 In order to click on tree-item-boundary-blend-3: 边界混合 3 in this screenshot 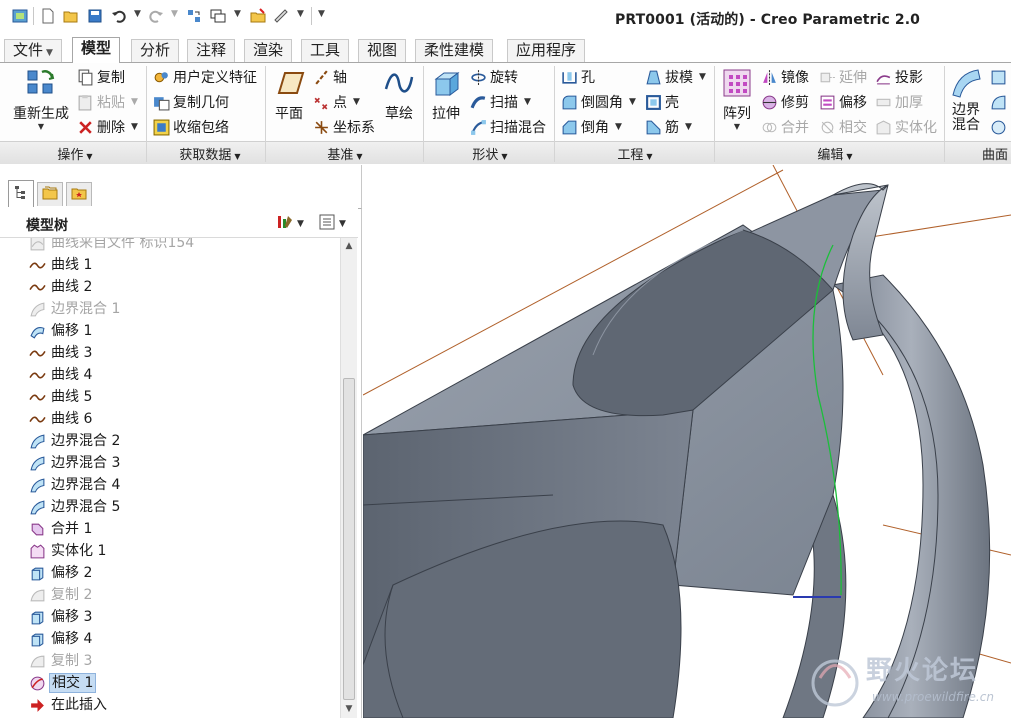, I will do `click(170, 463)`.